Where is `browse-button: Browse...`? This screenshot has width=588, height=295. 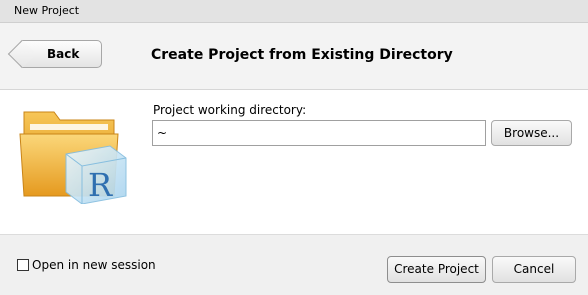 browse-button: Browse... is located at coordinates (531, 133).